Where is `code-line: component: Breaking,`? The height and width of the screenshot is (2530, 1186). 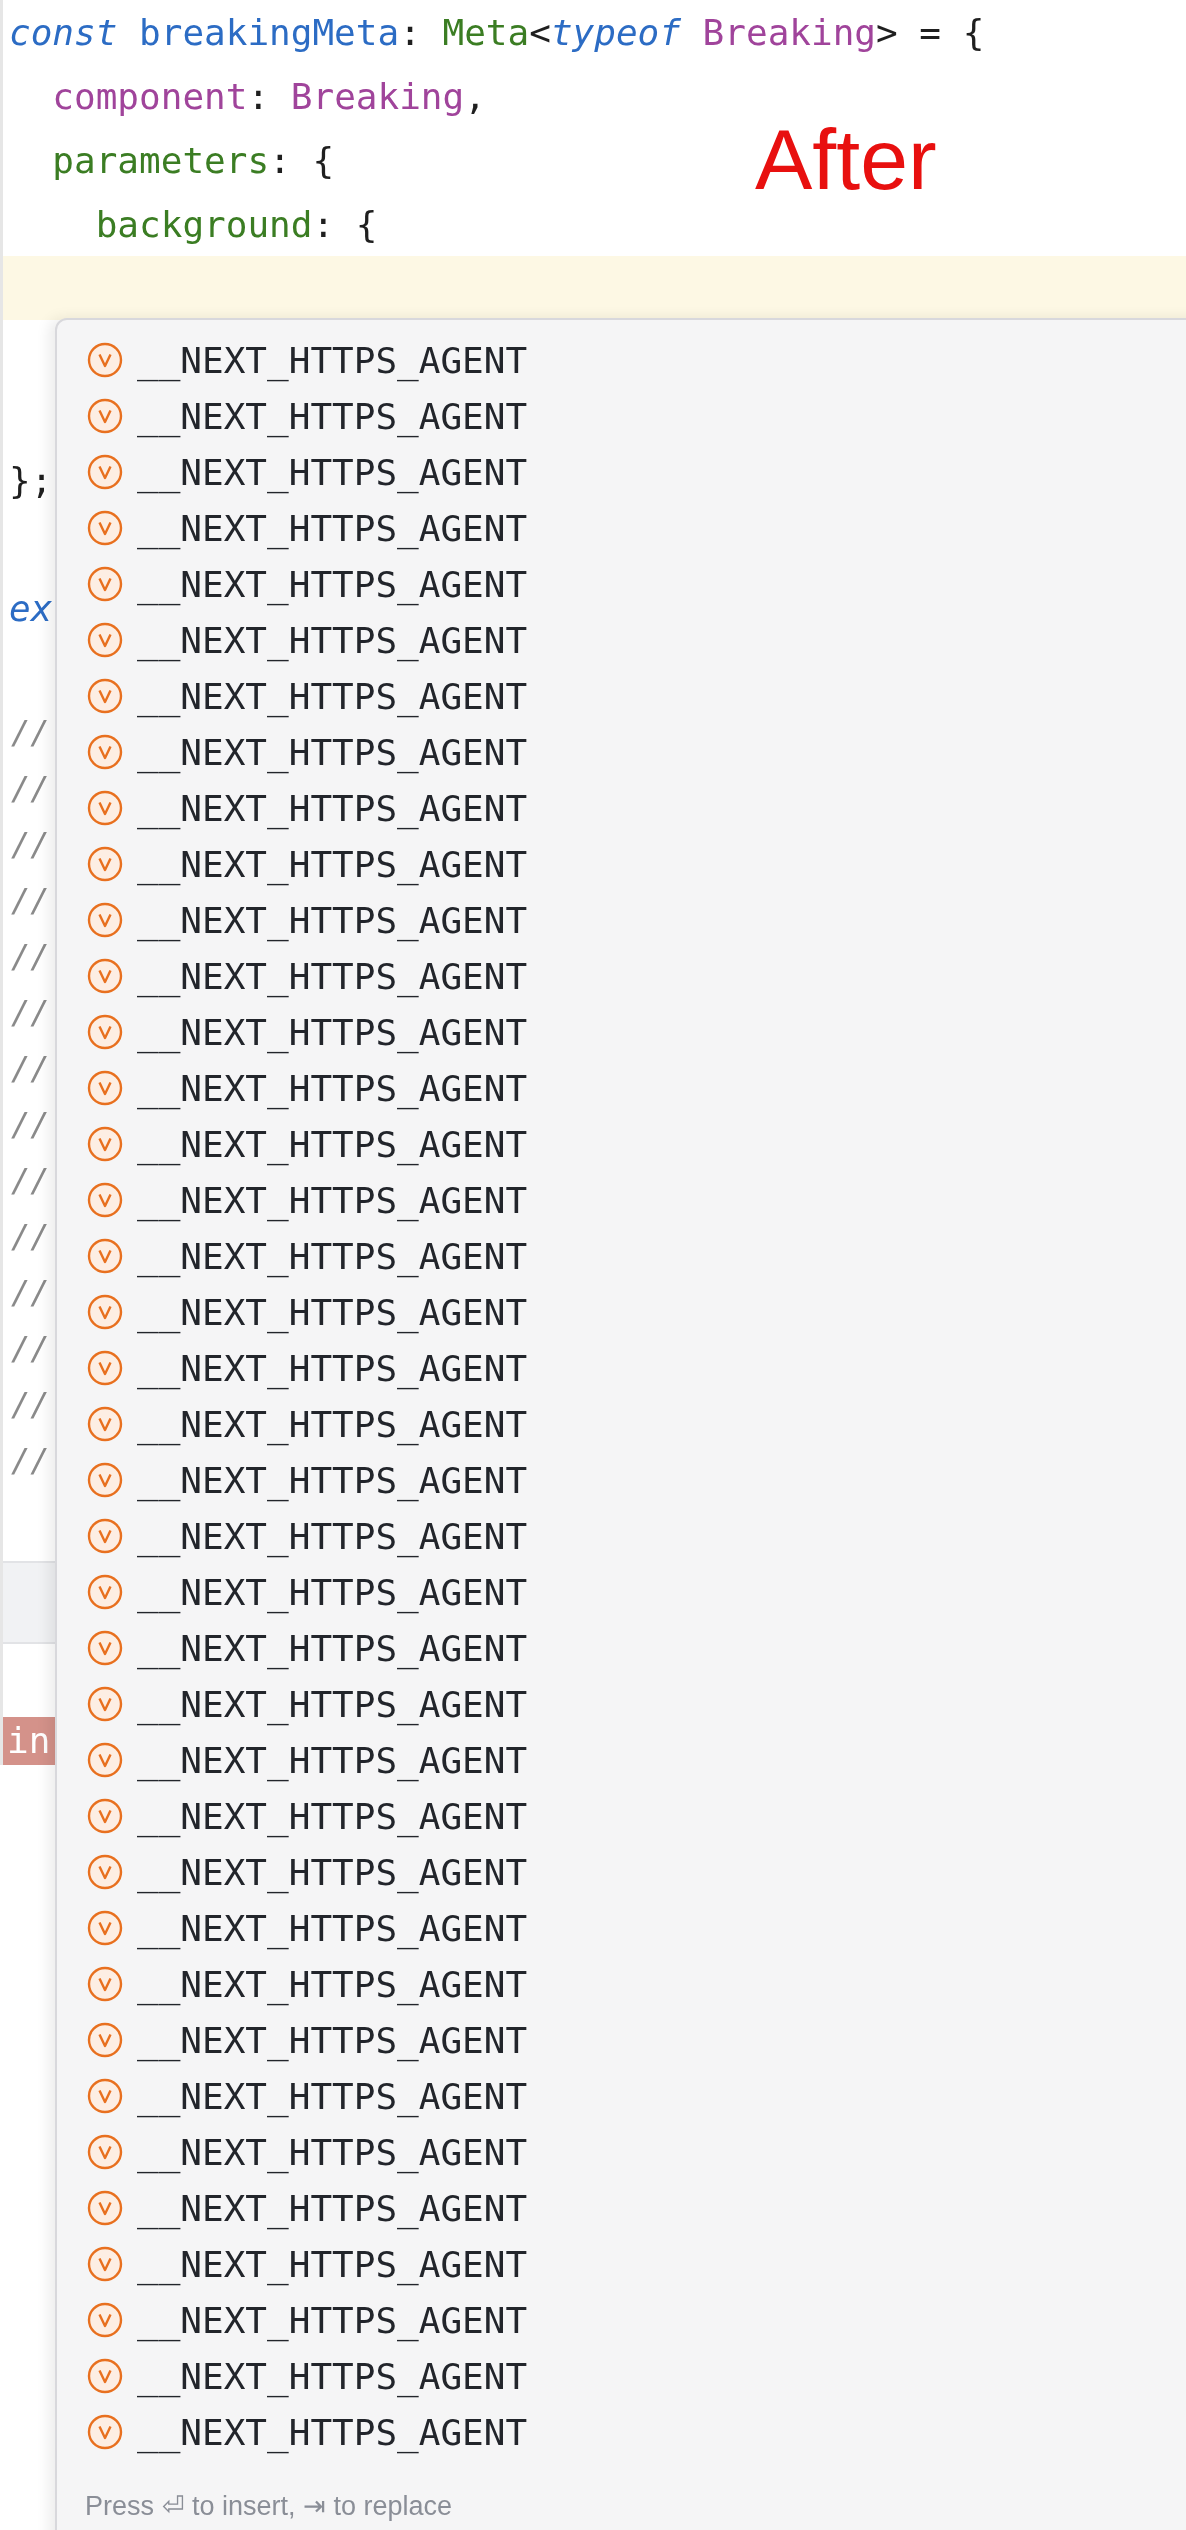 code-line: component: Breaking, is located at coordinates (268, 96).